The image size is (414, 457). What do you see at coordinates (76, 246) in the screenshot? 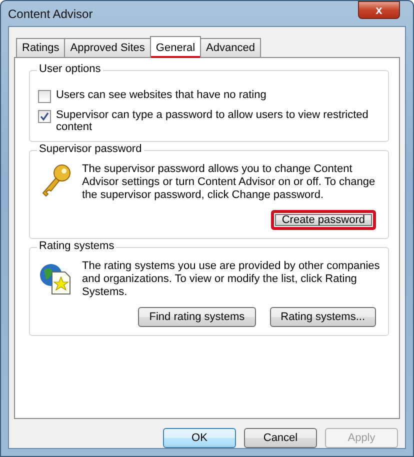
I see `group-title: Rating systems` at bounding box center [76, 246].